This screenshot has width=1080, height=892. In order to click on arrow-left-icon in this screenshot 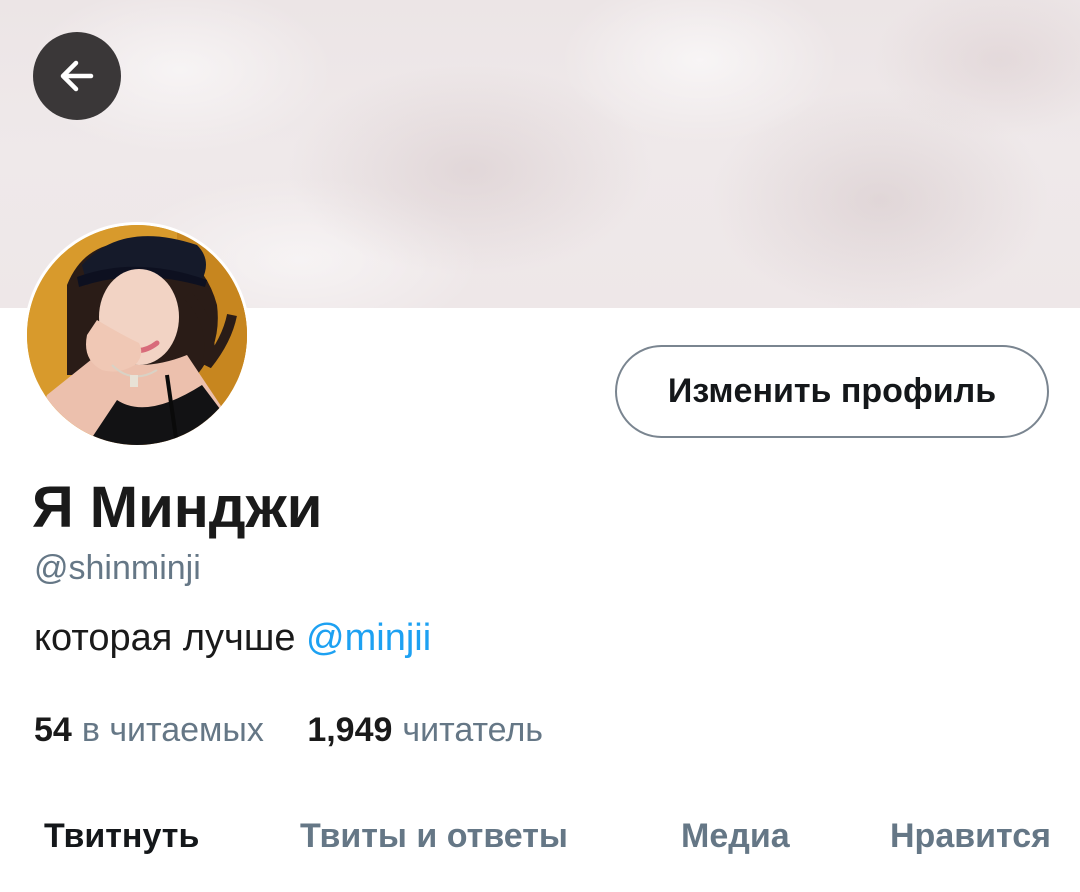, I will do `click(77, 76)`.